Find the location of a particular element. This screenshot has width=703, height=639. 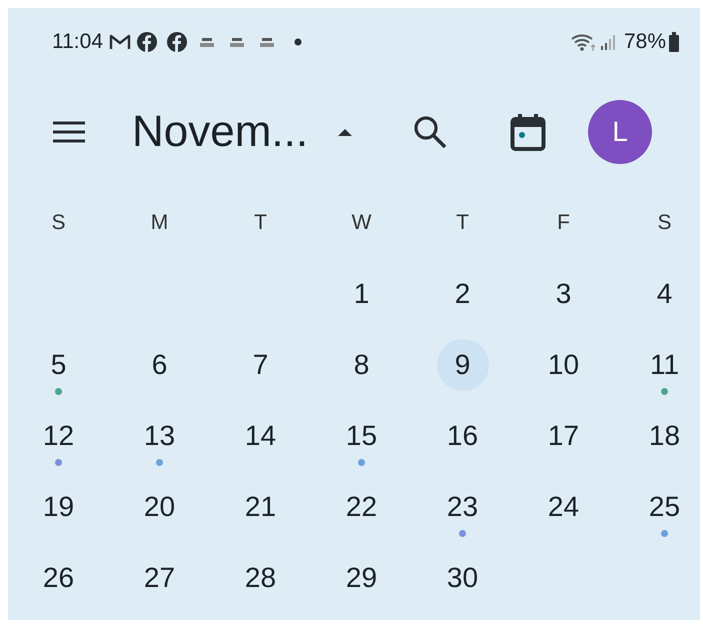

signal-icon is located at coordinates (609, 42).